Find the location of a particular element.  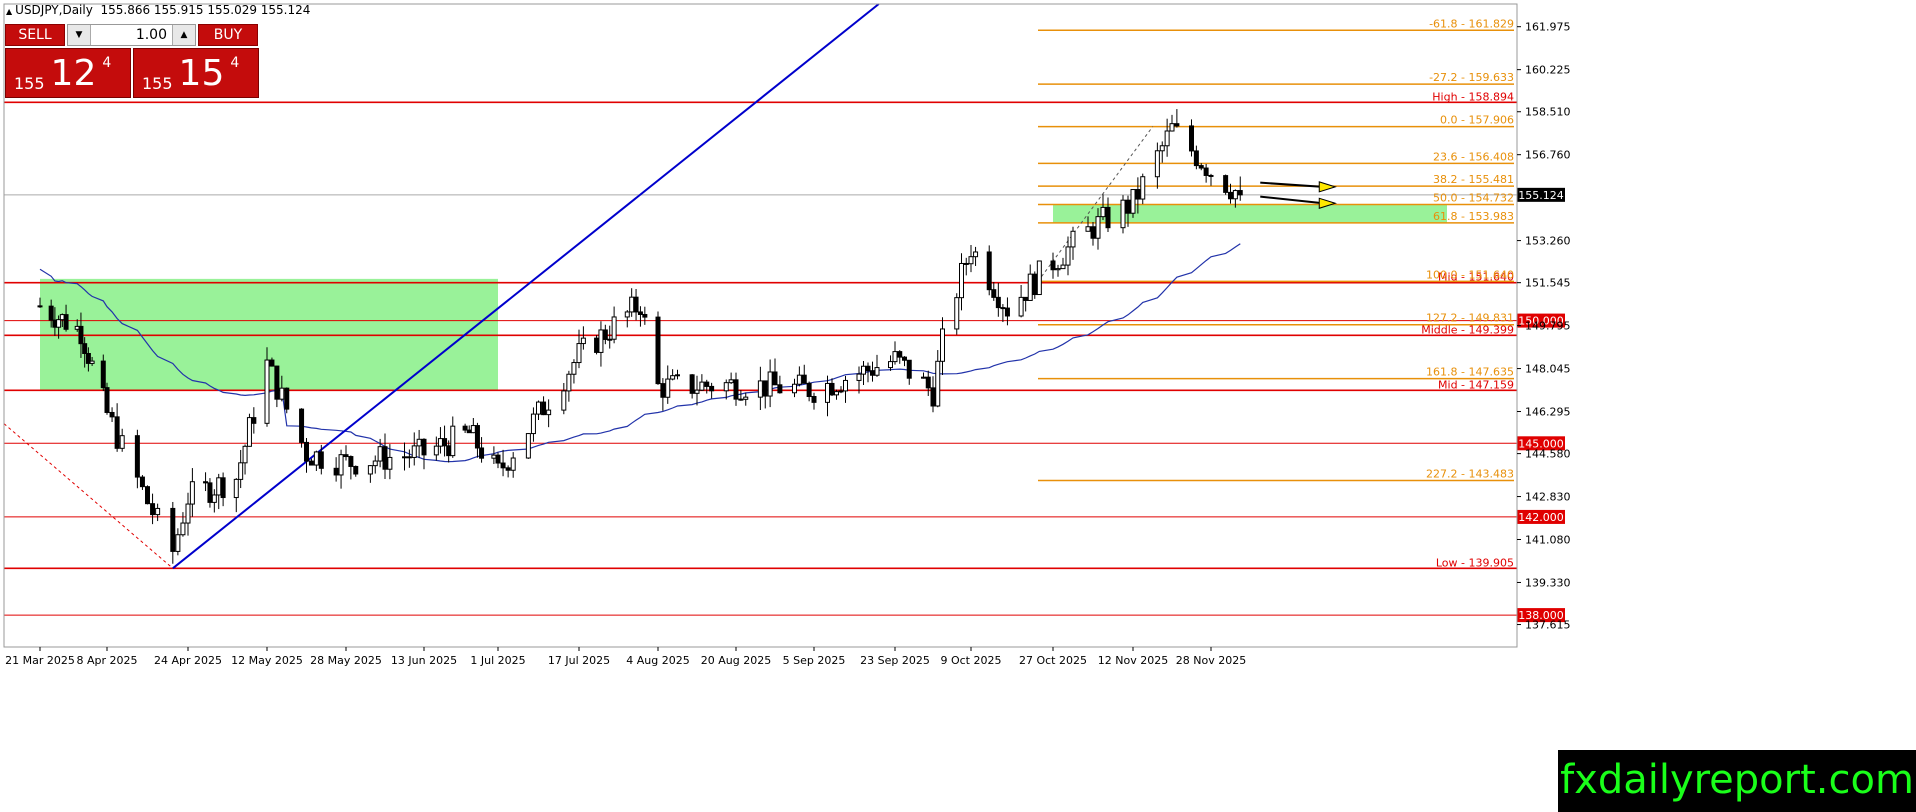

x-tick-label-10: 5 Sep 2025 is located at coordinates (814, 660).